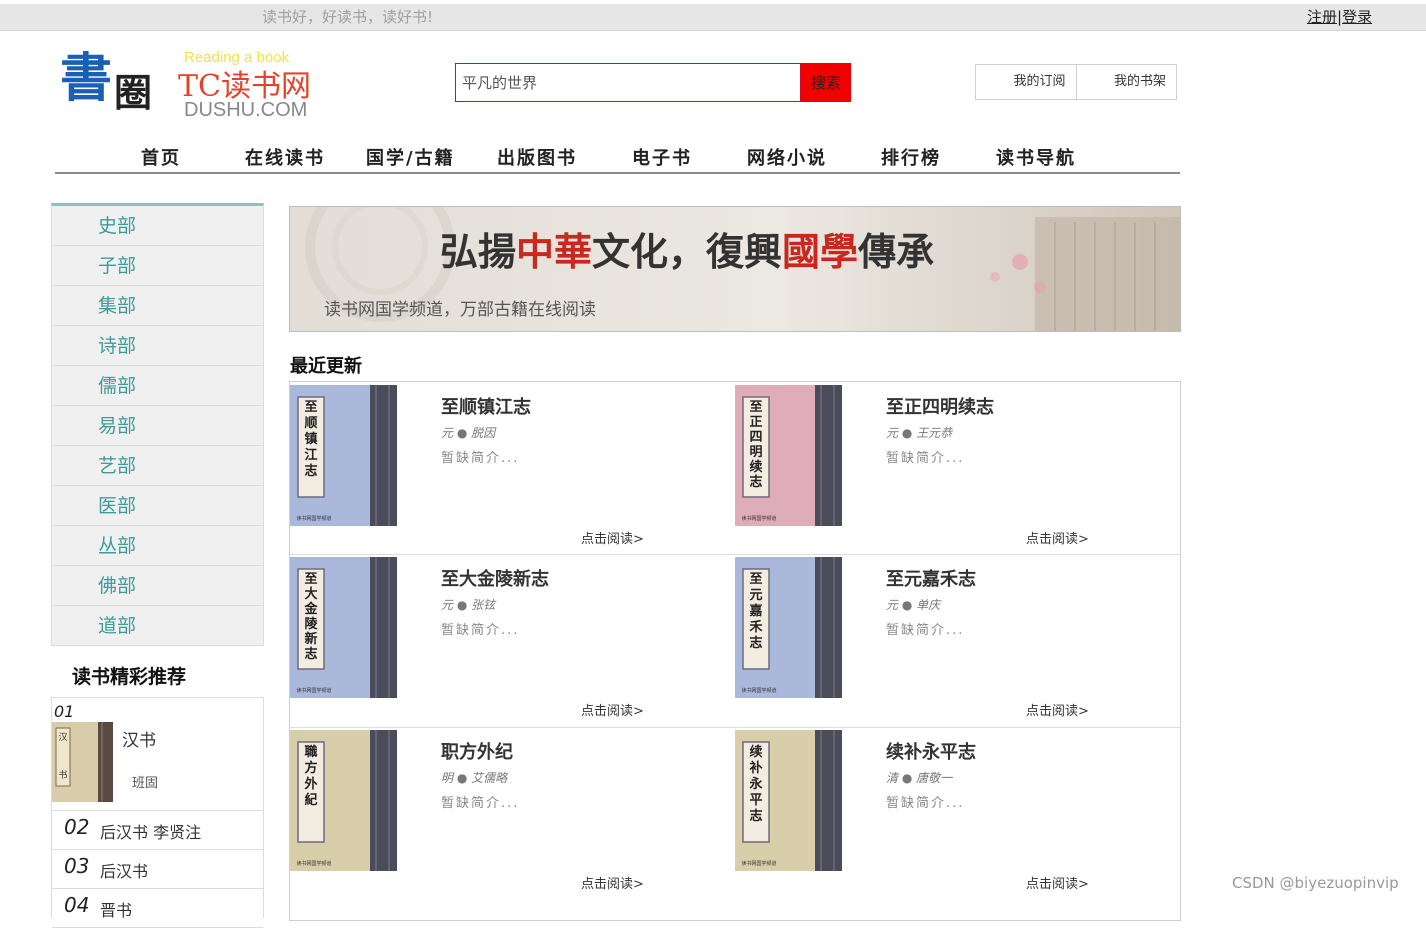  I want to click on svg-text: 明, so click(755, 452).